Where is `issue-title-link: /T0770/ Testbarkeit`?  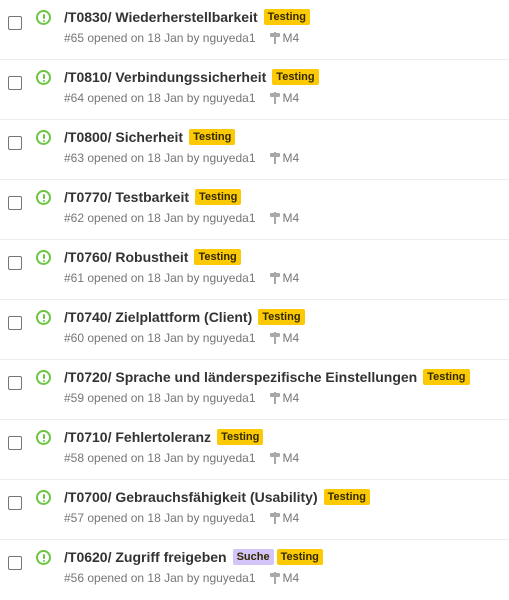 issue-title-link: /T0770/ Testbarkeit is located at coordinates (126, 197).